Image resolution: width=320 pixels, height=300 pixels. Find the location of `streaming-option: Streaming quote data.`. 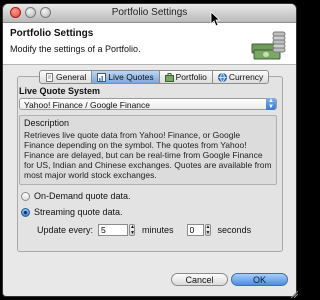

streaming-option: Streaming quote data. is located at coordinates (72, 212).